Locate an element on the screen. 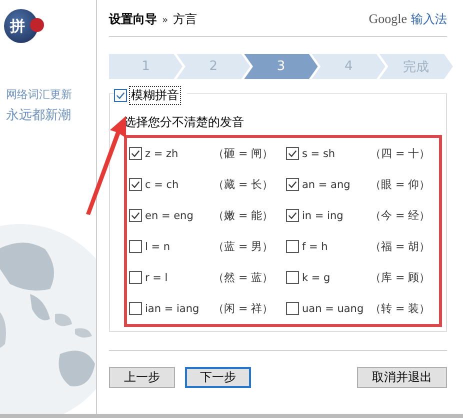  example-text: （福 = 胡） is located at coordinates (400, 246).